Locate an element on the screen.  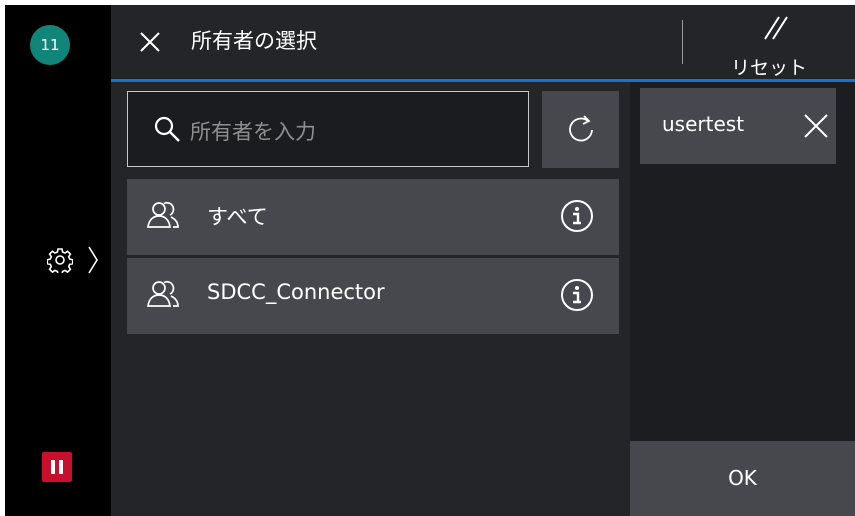
side-rail: 11 is located at coordinates (58, 260).